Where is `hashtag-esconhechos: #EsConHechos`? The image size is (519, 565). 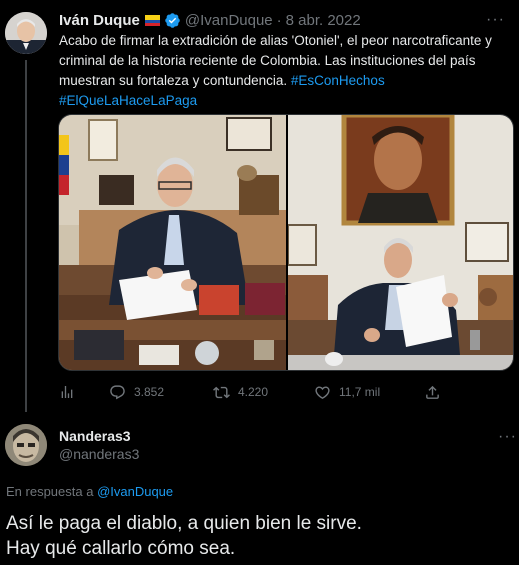
hashtag-esconhechos: #EsConHechos is located at coordinates (338, 80).